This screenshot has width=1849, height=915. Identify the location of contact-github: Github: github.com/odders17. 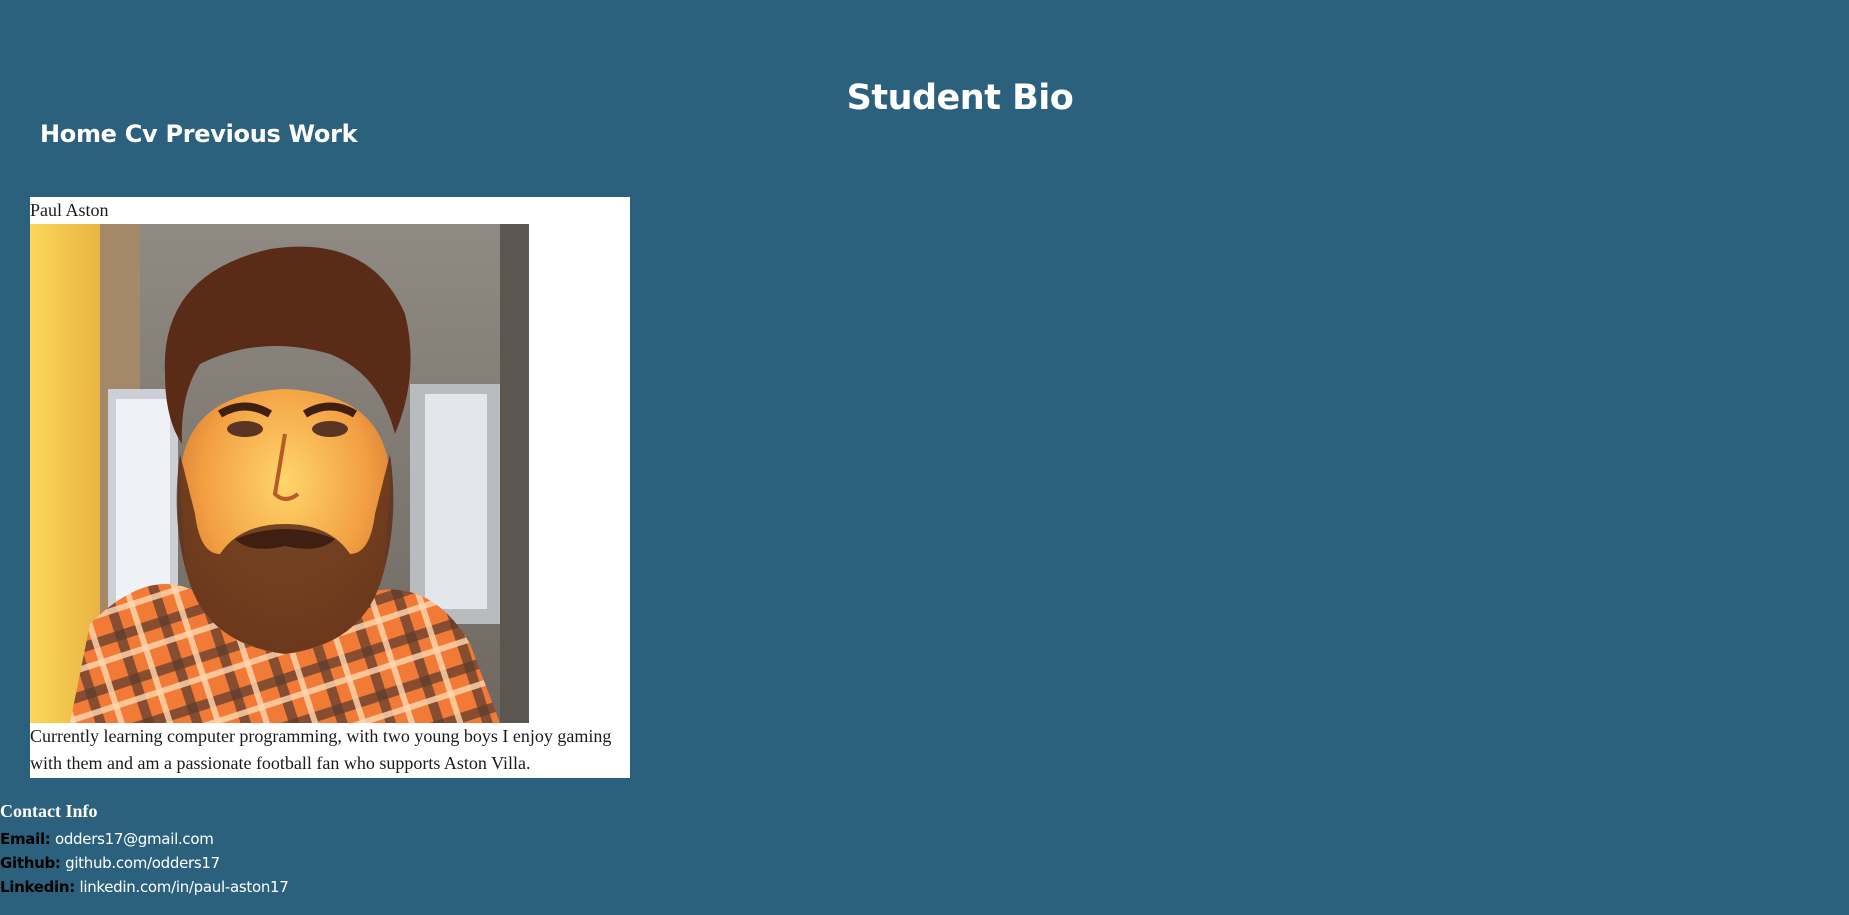
(110, 863).